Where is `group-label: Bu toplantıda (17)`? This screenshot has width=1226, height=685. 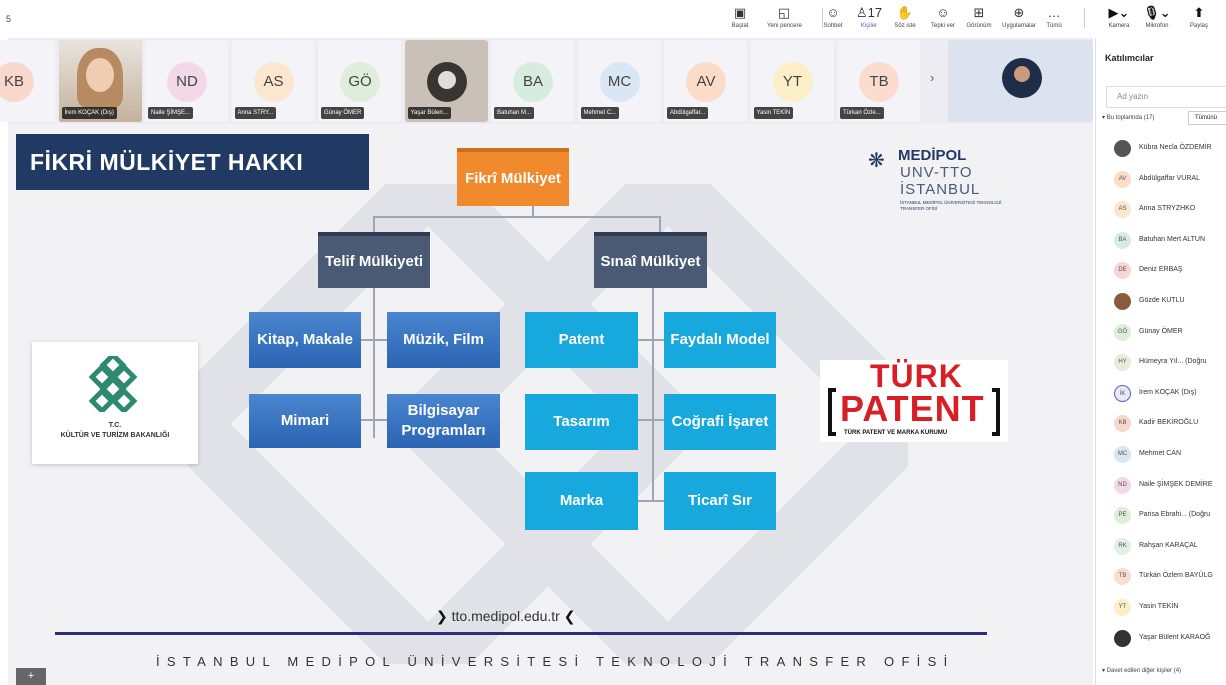 group-label: Bu toplantıda (17) is located at coordinates (1130, 118).